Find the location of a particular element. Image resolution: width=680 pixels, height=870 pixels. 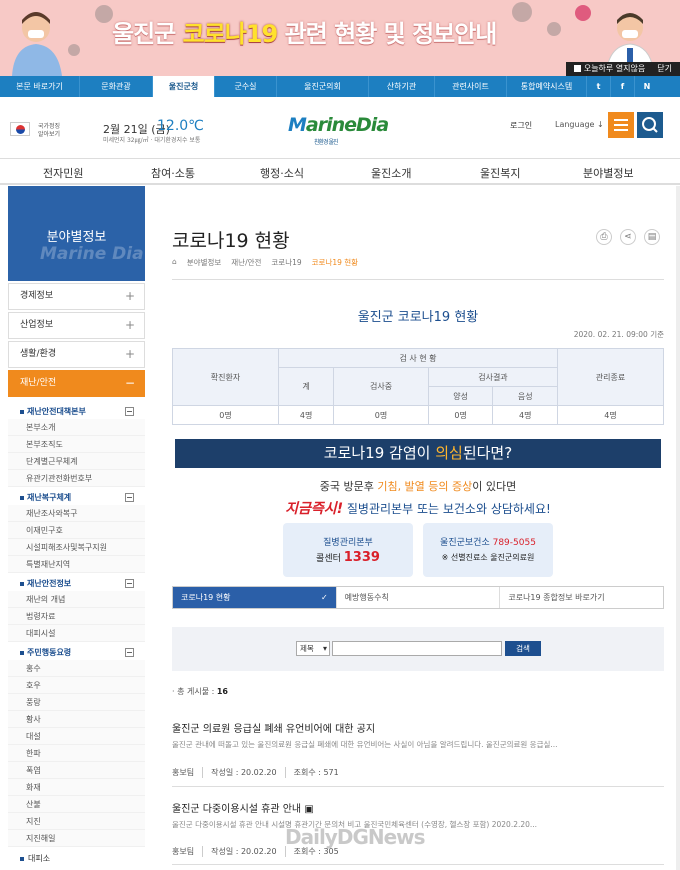

sidebar-sub-item: 재난의 개념 is located at coordinates (76, 599).